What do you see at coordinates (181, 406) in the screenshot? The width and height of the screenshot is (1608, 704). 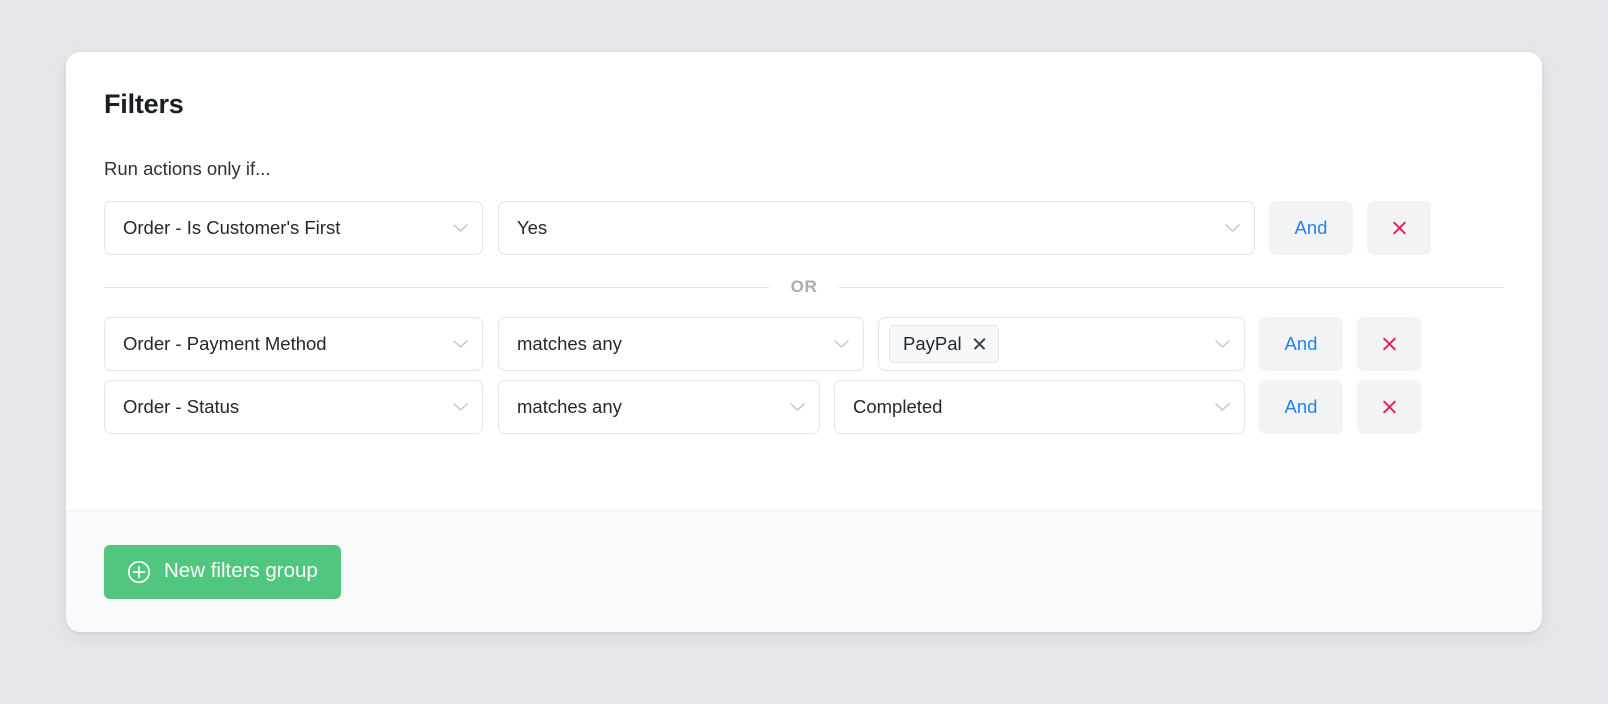 I see `filter-subject-label: Order - Status` at bounding box center [181, 406].